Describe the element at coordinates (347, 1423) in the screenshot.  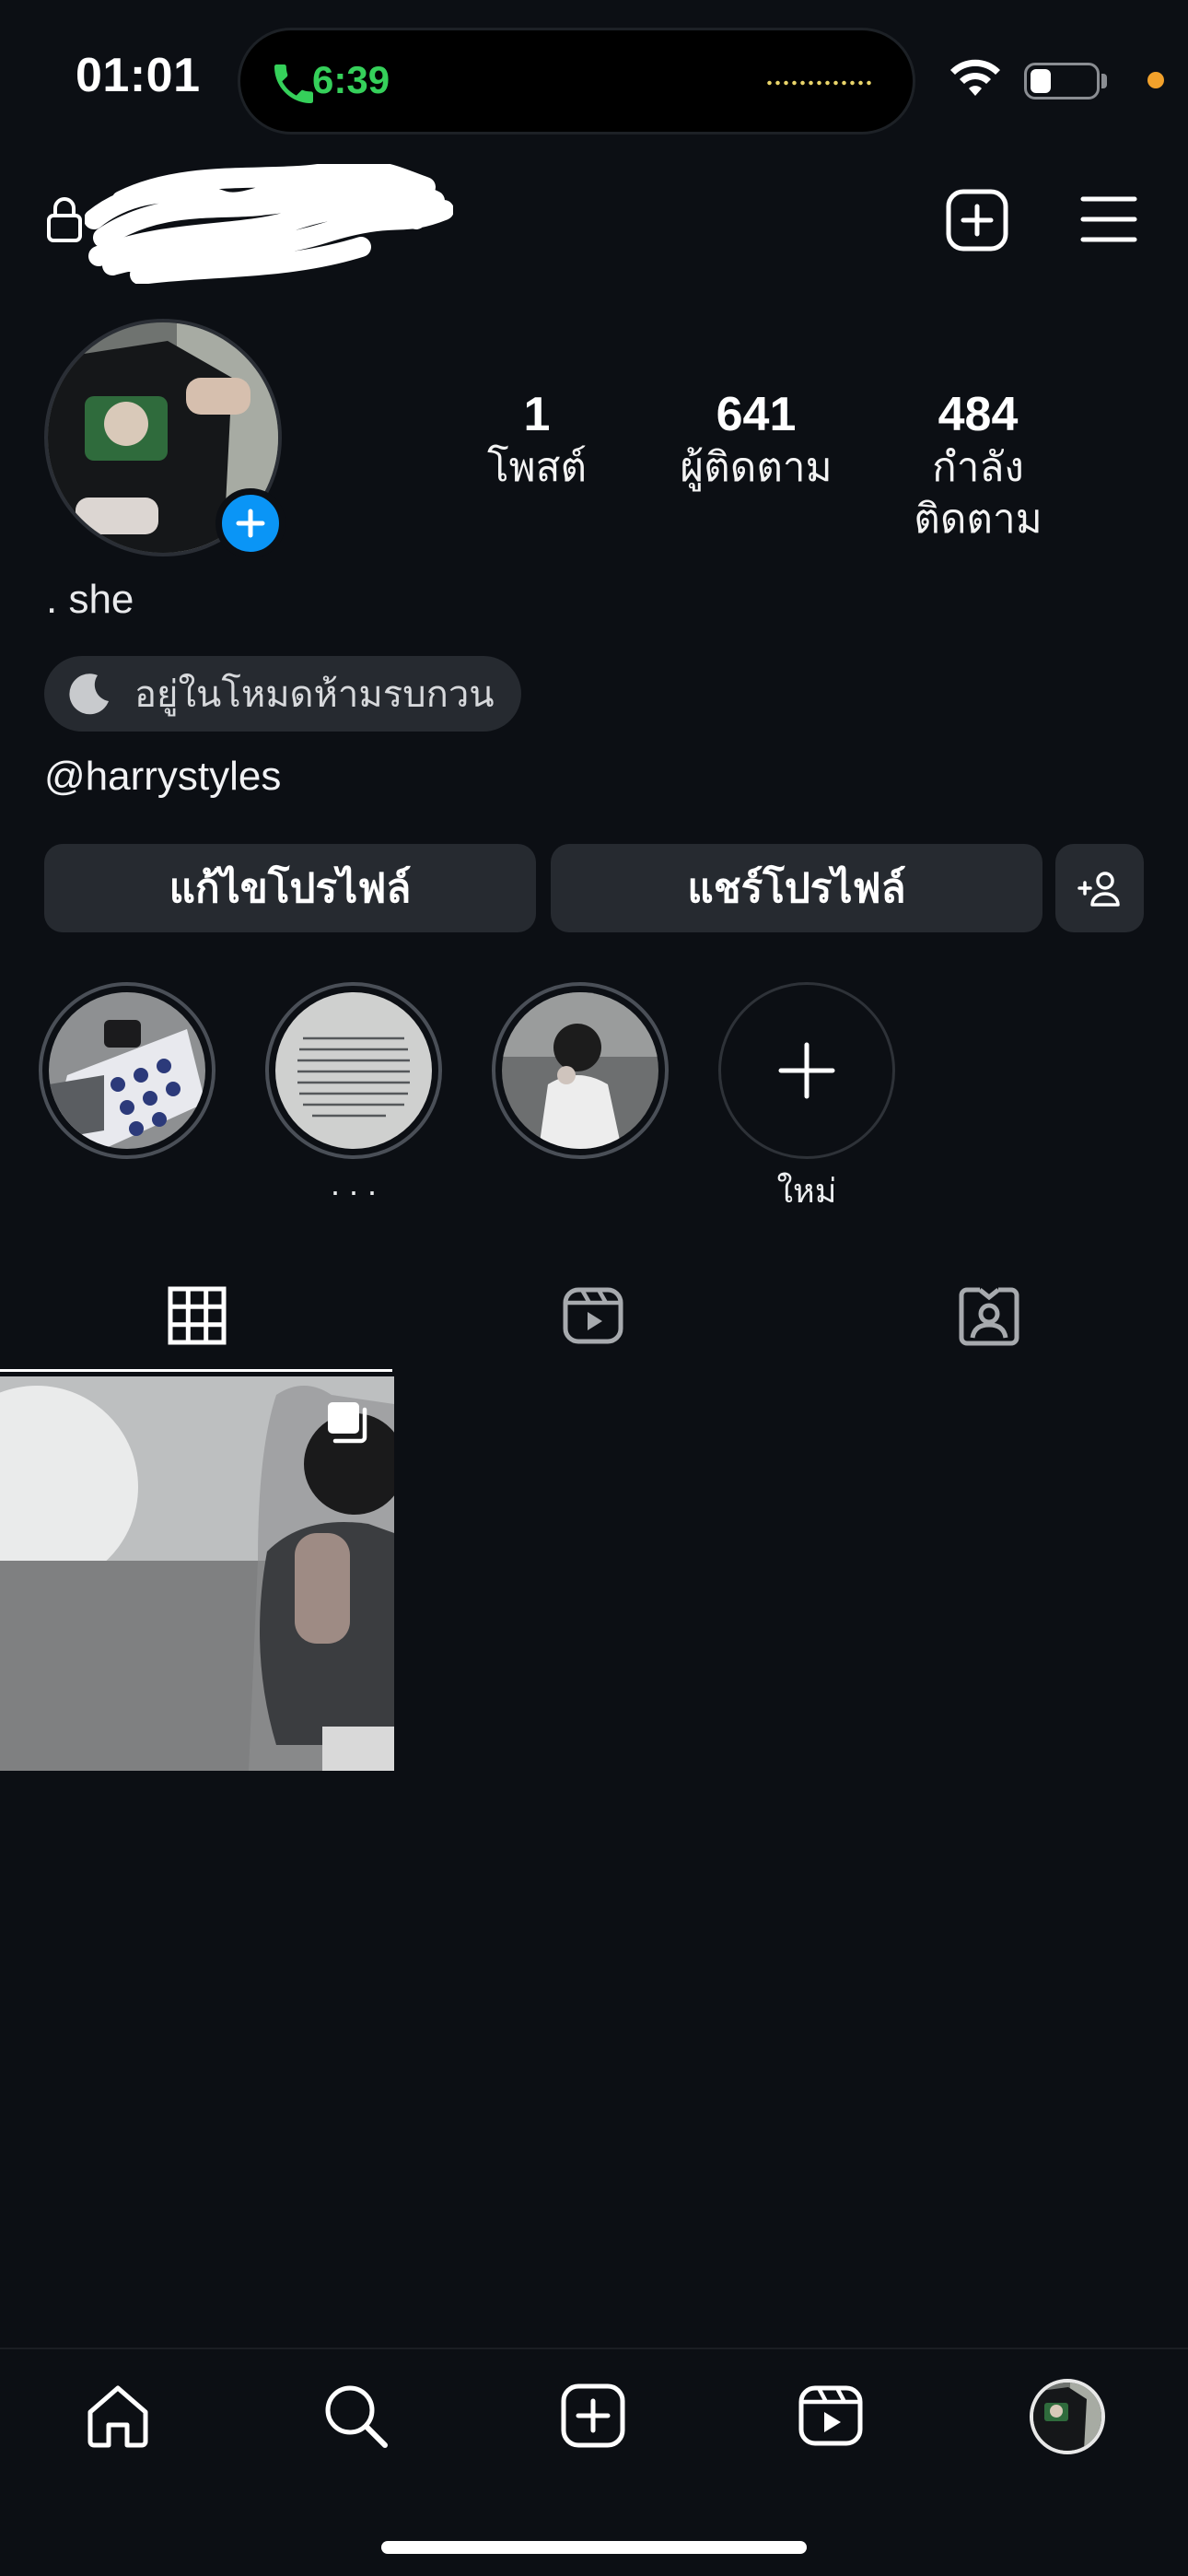
I see `multiple-photos-icon` at that location.